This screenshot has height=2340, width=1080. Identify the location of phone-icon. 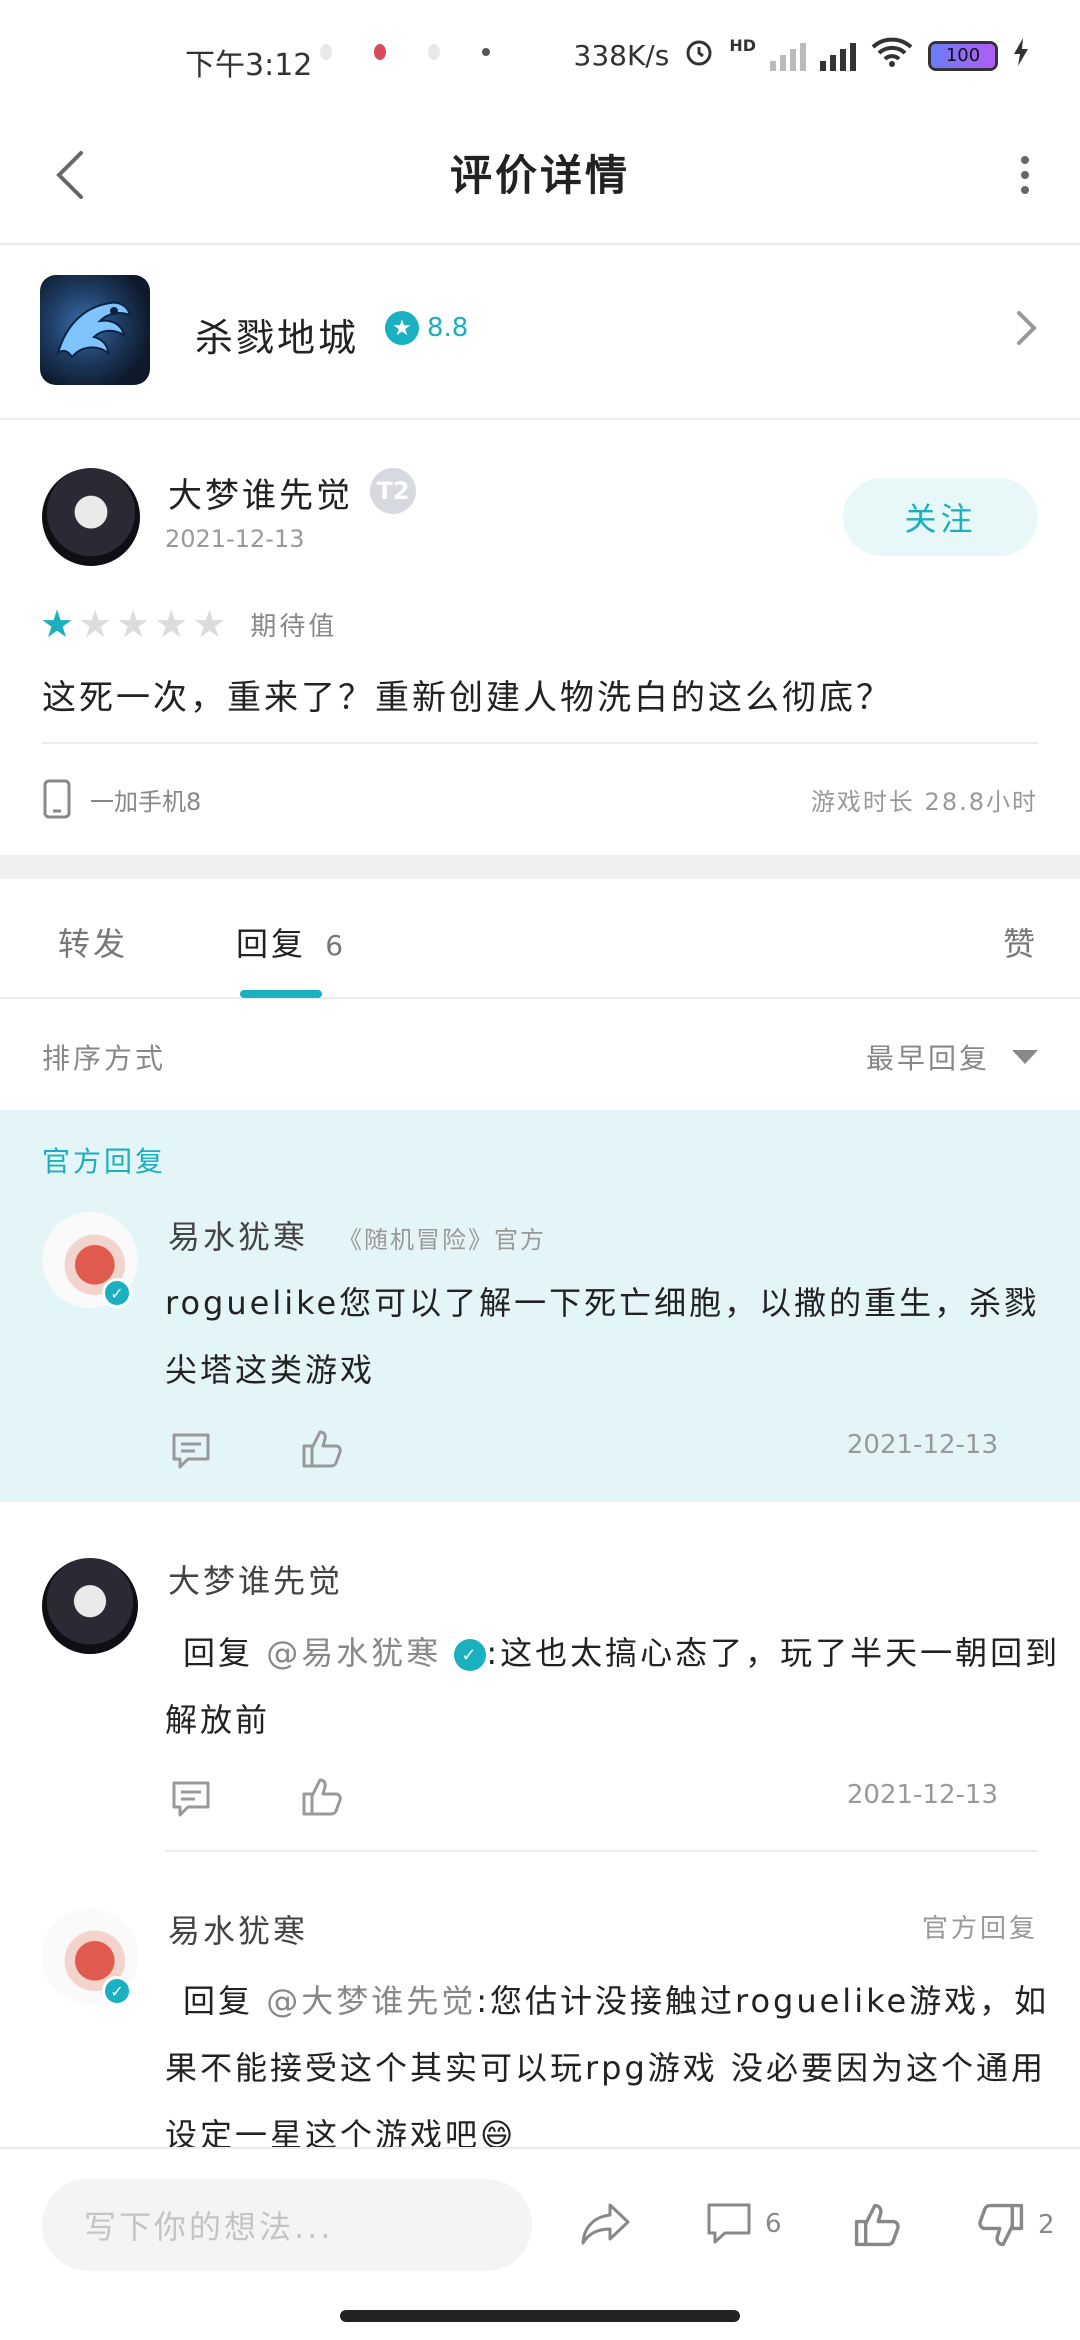
(57, 799).